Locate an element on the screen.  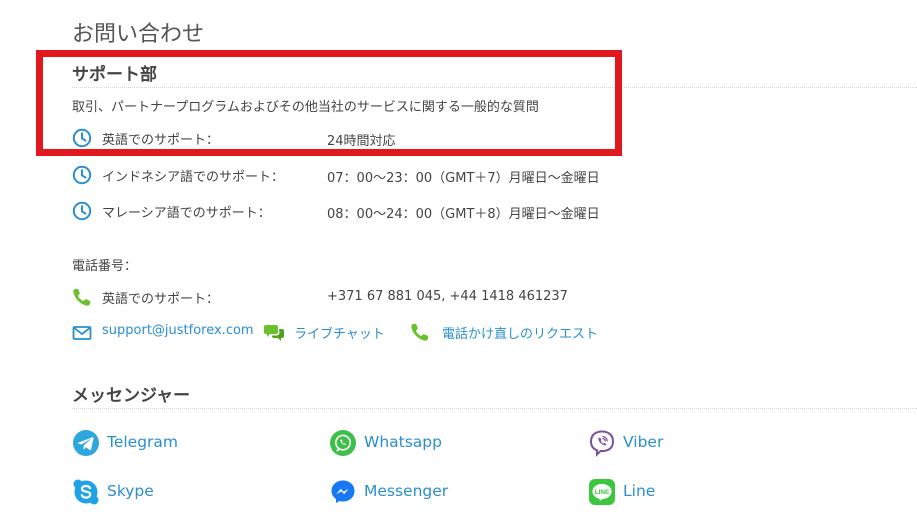
viber-icon is located at coordinates (602, 443).